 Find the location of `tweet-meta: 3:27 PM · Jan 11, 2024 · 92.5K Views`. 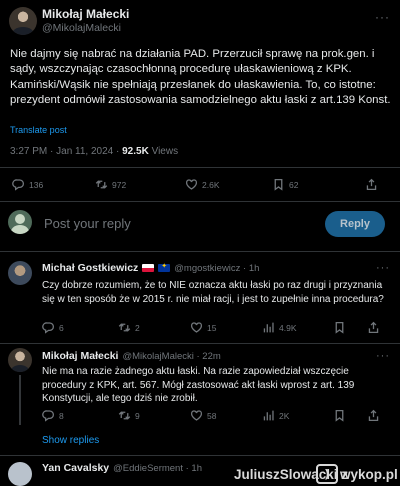

tweet-meta: 3:27 PM · Jan 11, 2024 · 92.5K Views is located at coordinates (94, 151).